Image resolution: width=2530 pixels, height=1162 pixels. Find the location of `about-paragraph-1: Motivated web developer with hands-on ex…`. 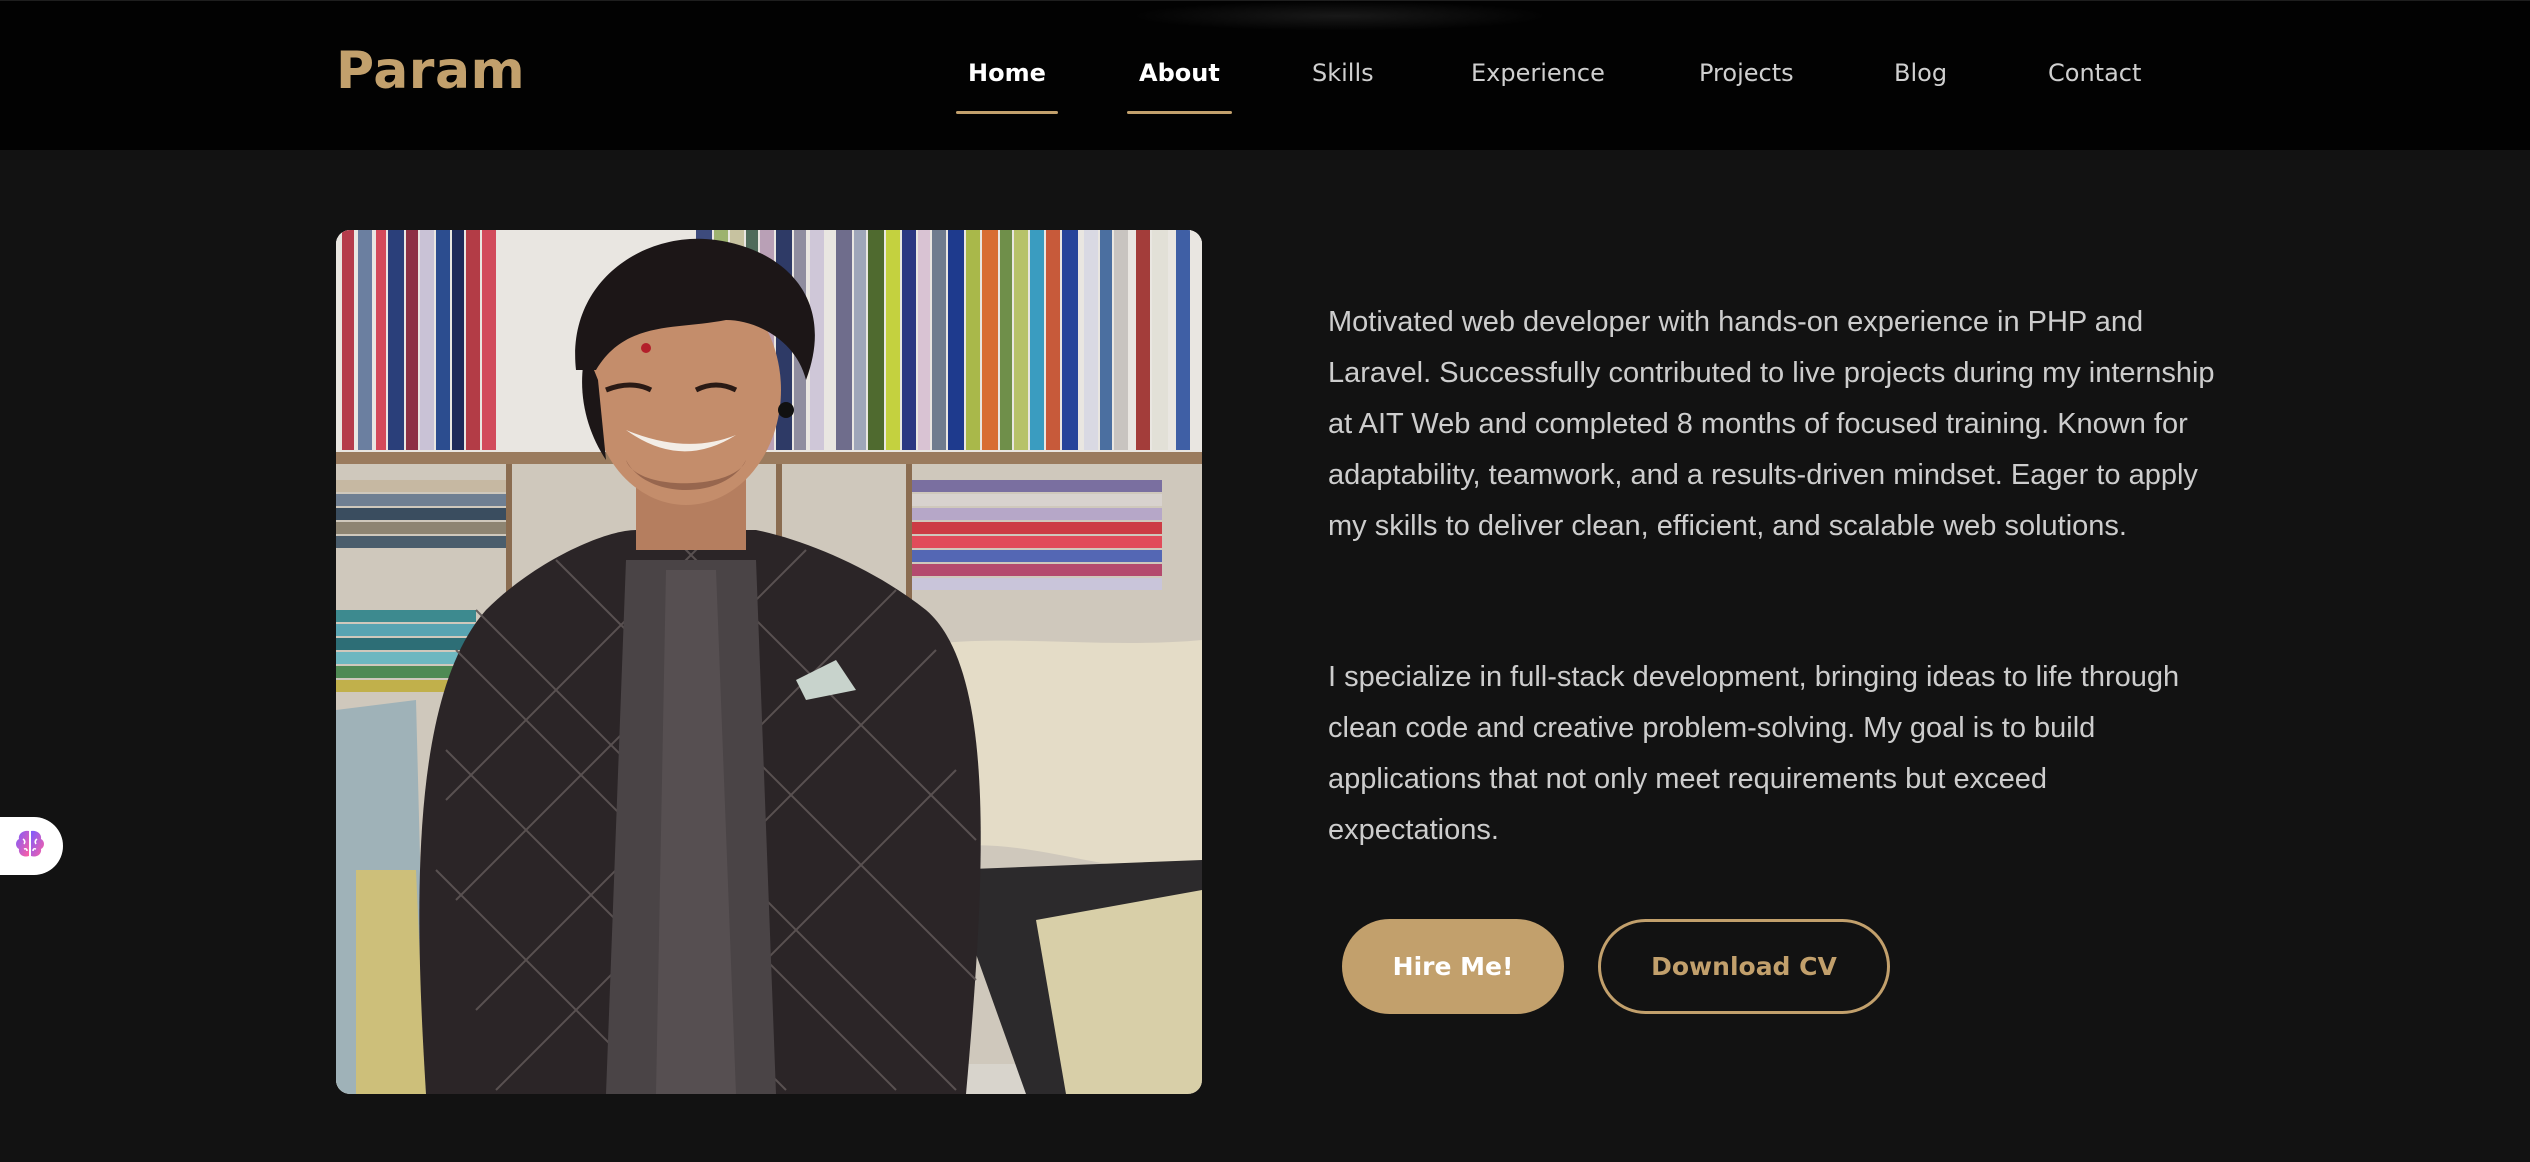

about-paragraph-1: Motivated web developer with hands-on ex… is located at coordinates (1771, 424).